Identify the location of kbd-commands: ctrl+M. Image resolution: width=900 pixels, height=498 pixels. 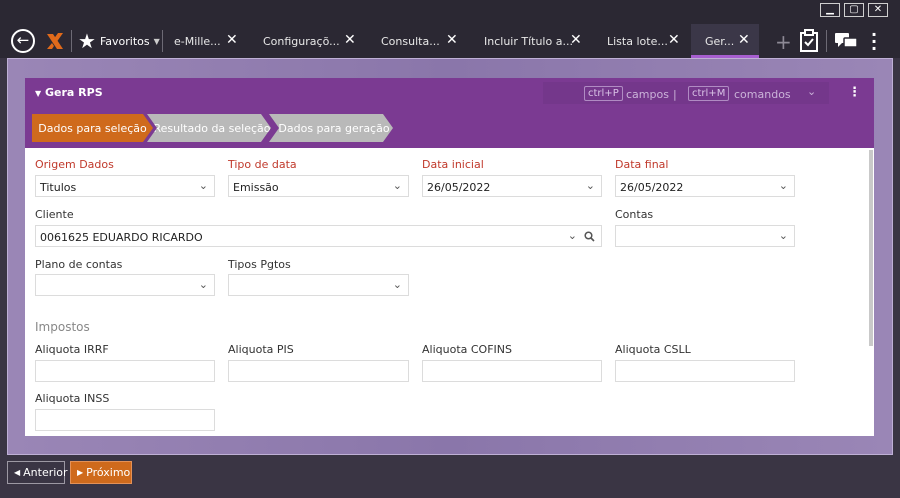
(709, 93).